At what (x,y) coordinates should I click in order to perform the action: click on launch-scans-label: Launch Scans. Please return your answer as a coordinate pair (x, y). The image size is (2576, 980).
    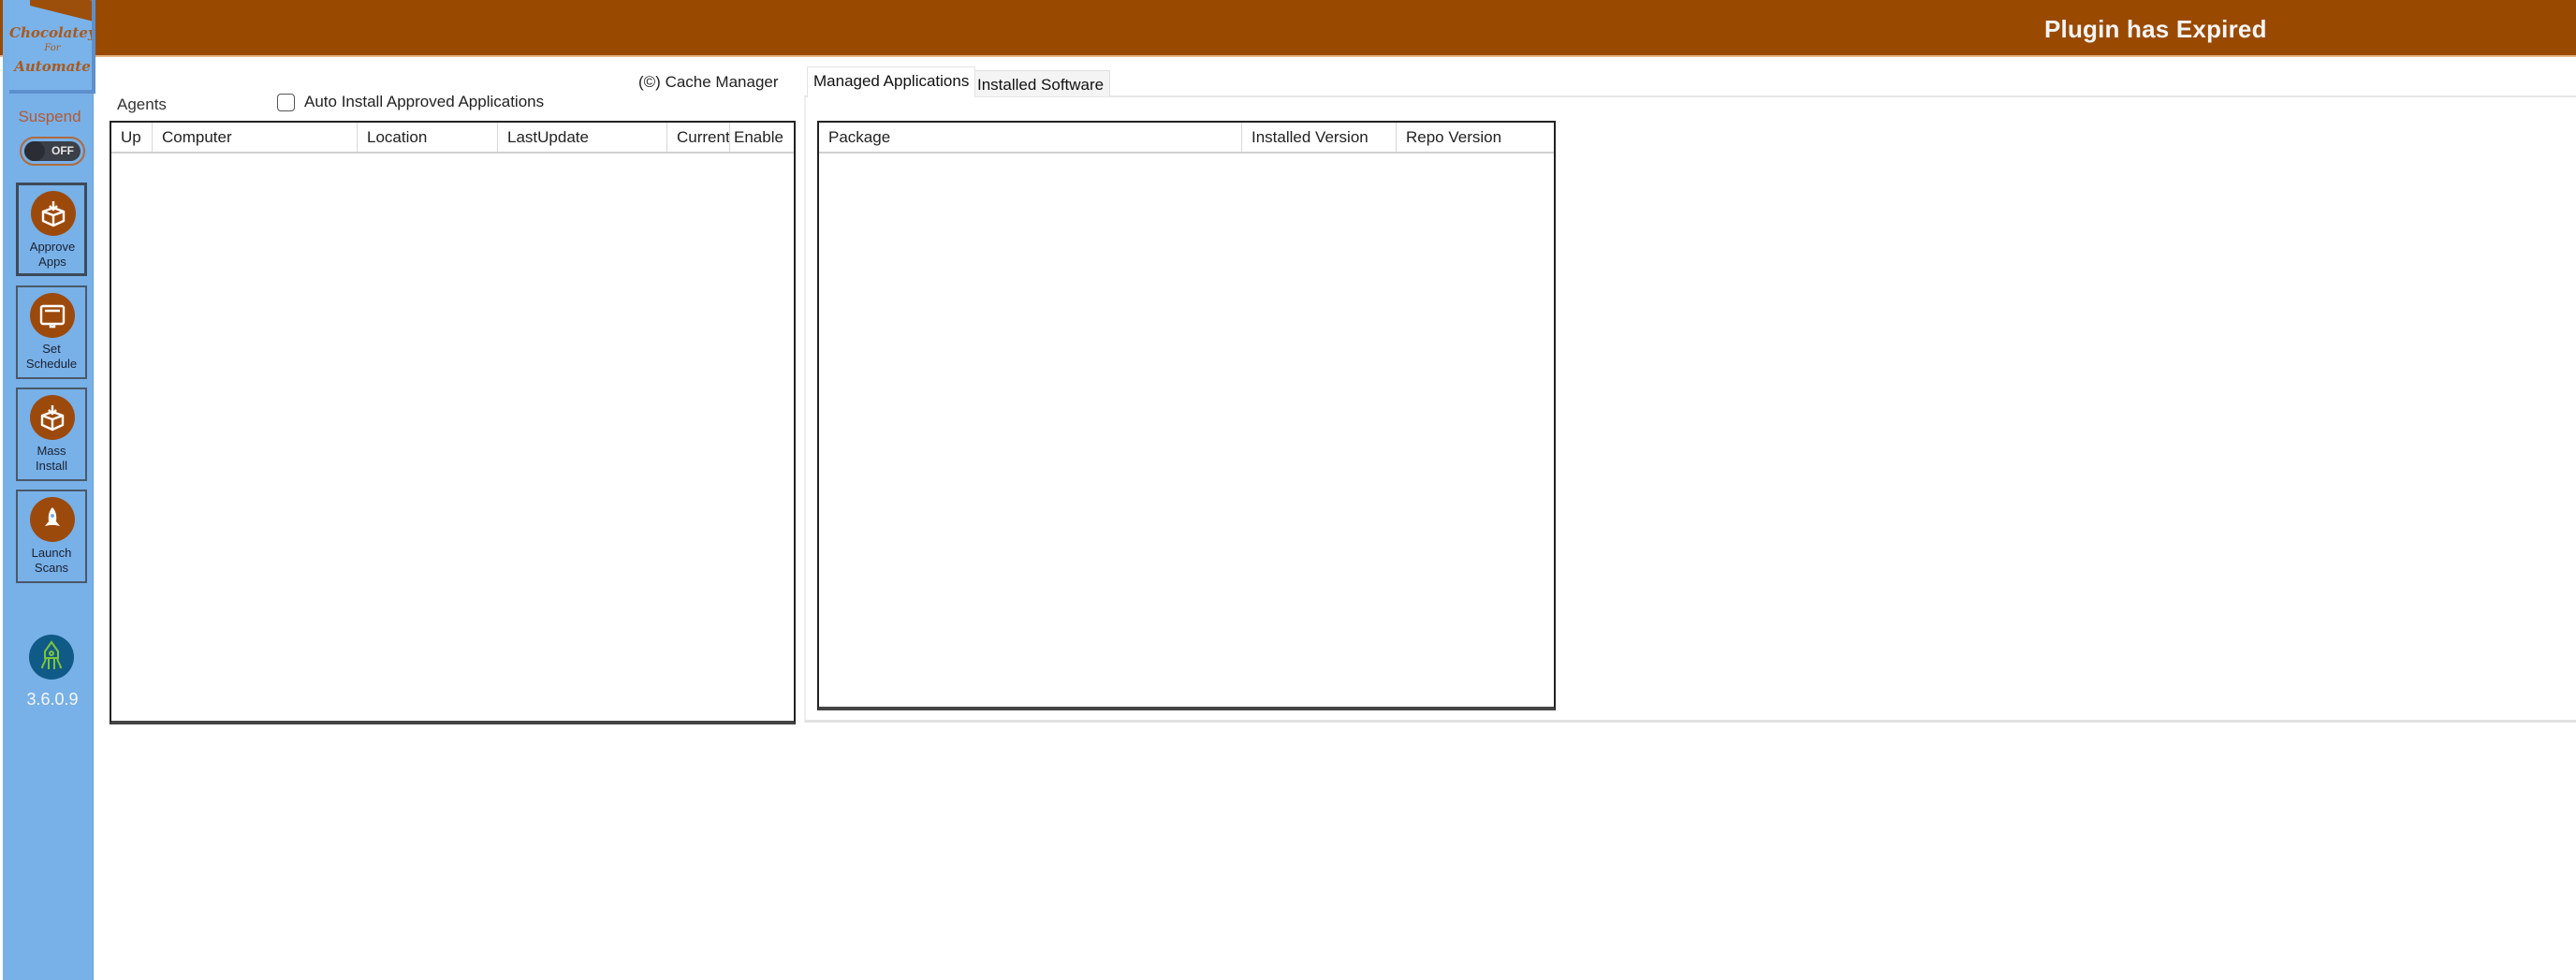
    Looking at the image, I should click on (51, 561).